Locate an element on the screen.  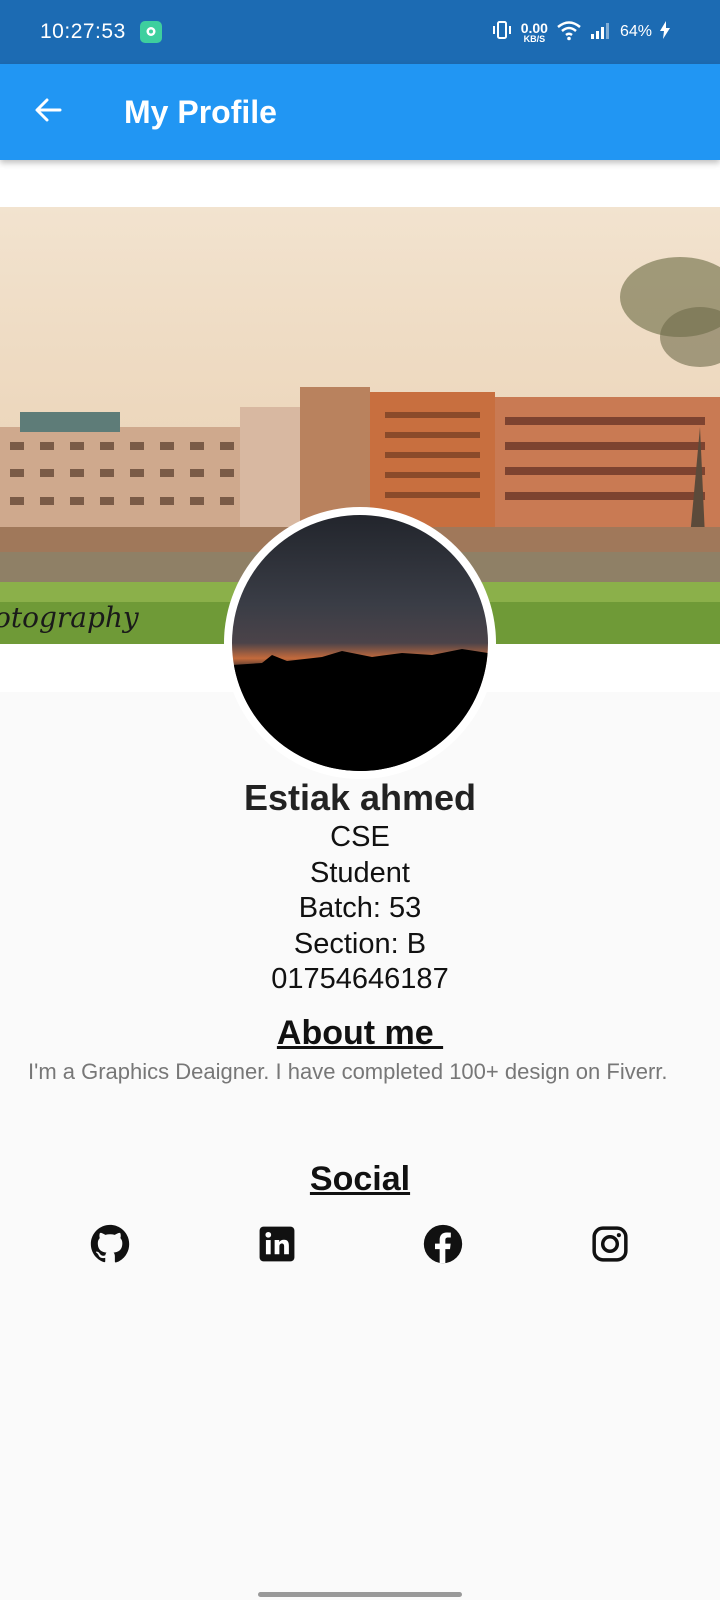
facebook-button is located at coordinates (443, 1246).